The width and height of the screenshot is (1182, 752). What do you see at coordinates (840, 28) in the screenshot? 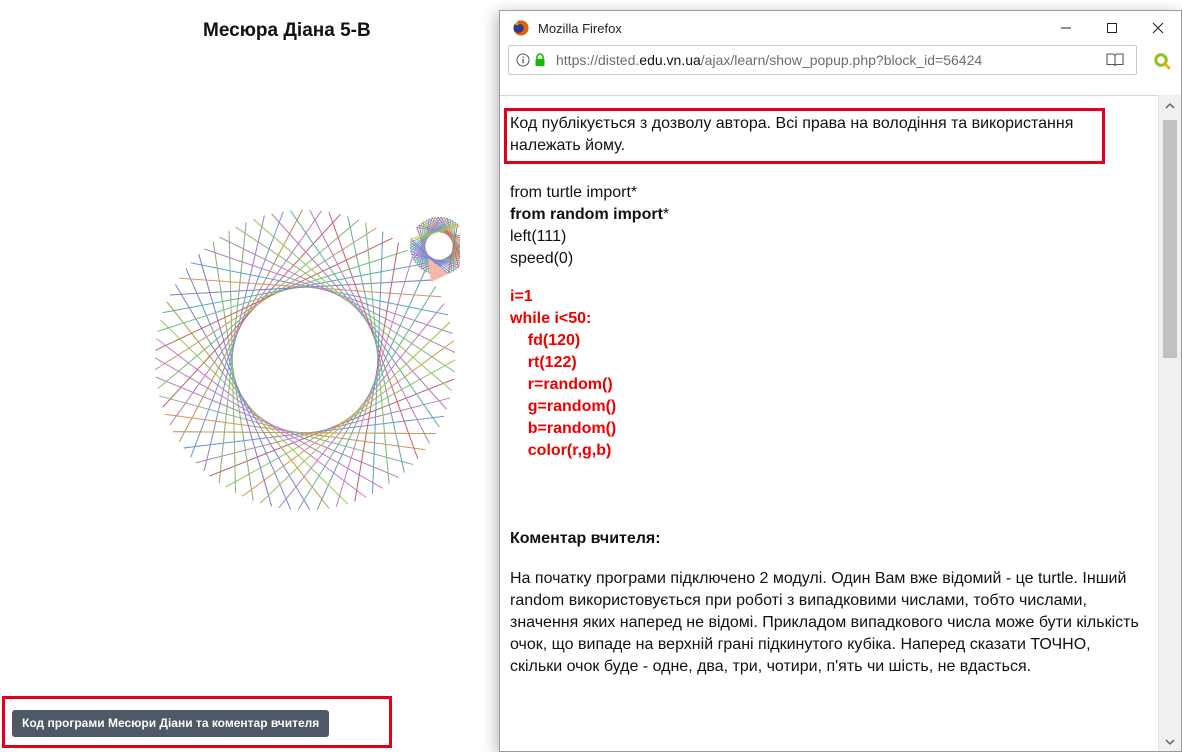
I see `window-titlebar: Mozilla Firefox` at bounding box center [840, 28].